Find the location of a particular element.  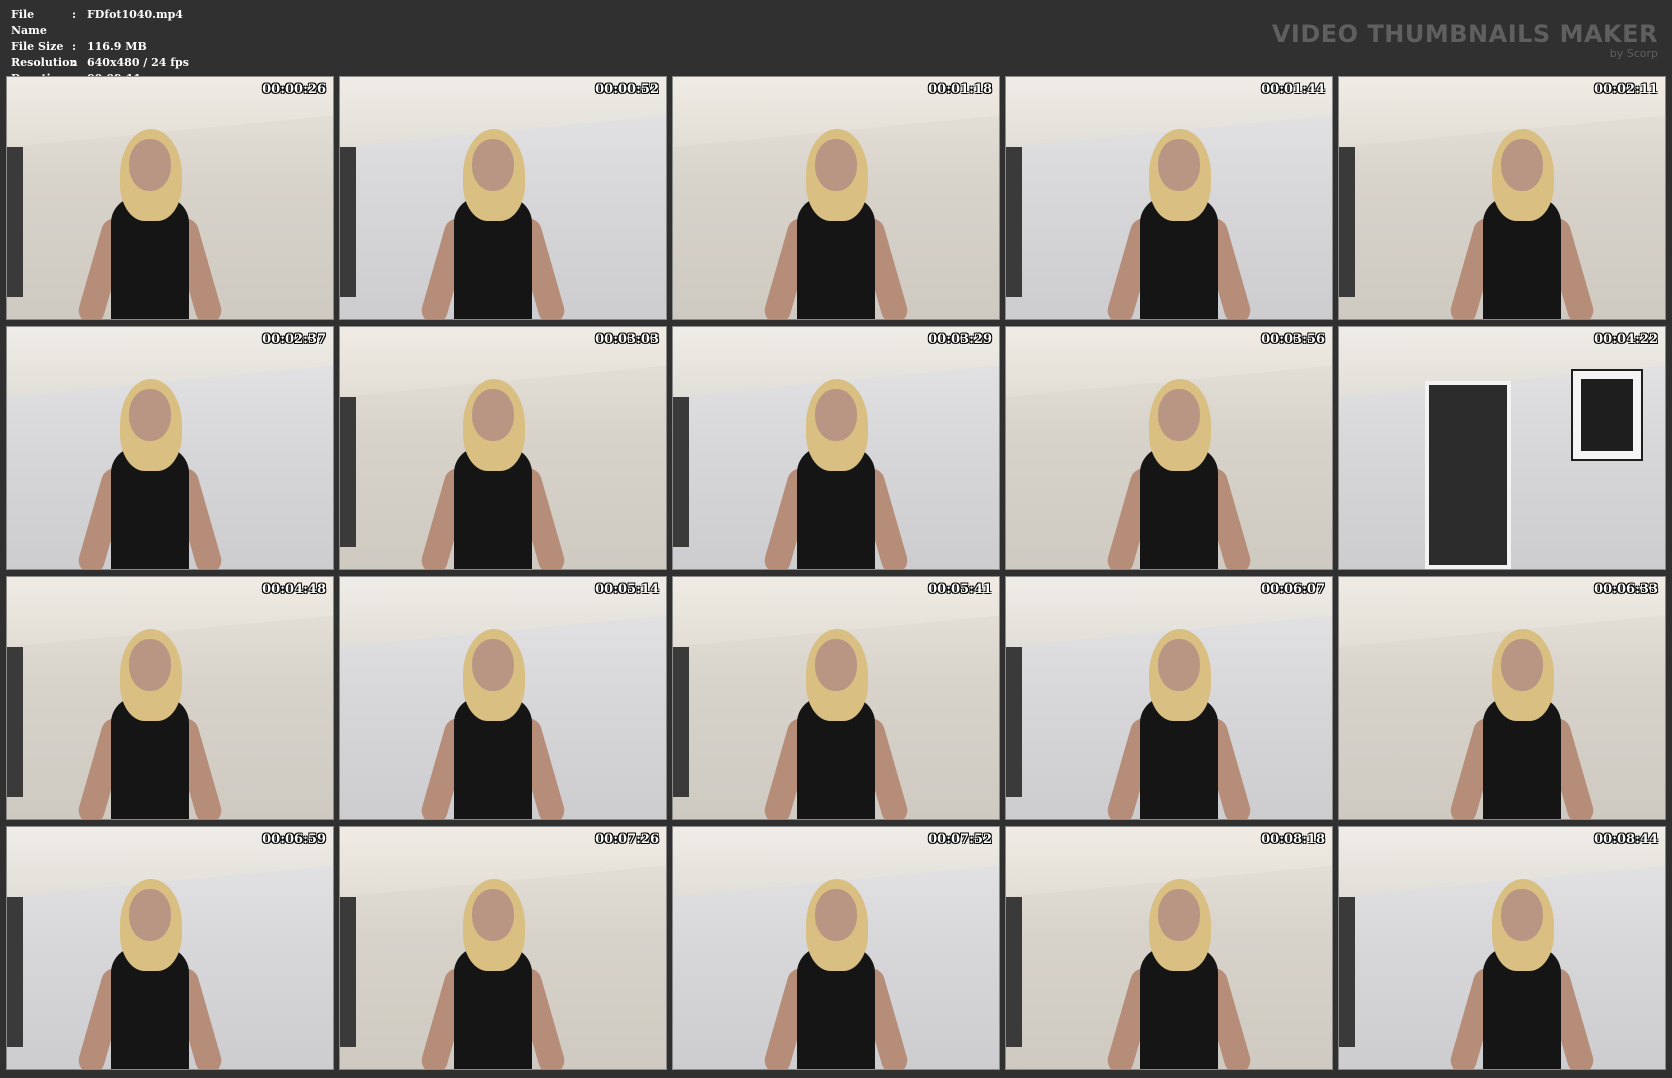

video-thumbnail: 00:08:18 is located at coordinates (1169, 948).